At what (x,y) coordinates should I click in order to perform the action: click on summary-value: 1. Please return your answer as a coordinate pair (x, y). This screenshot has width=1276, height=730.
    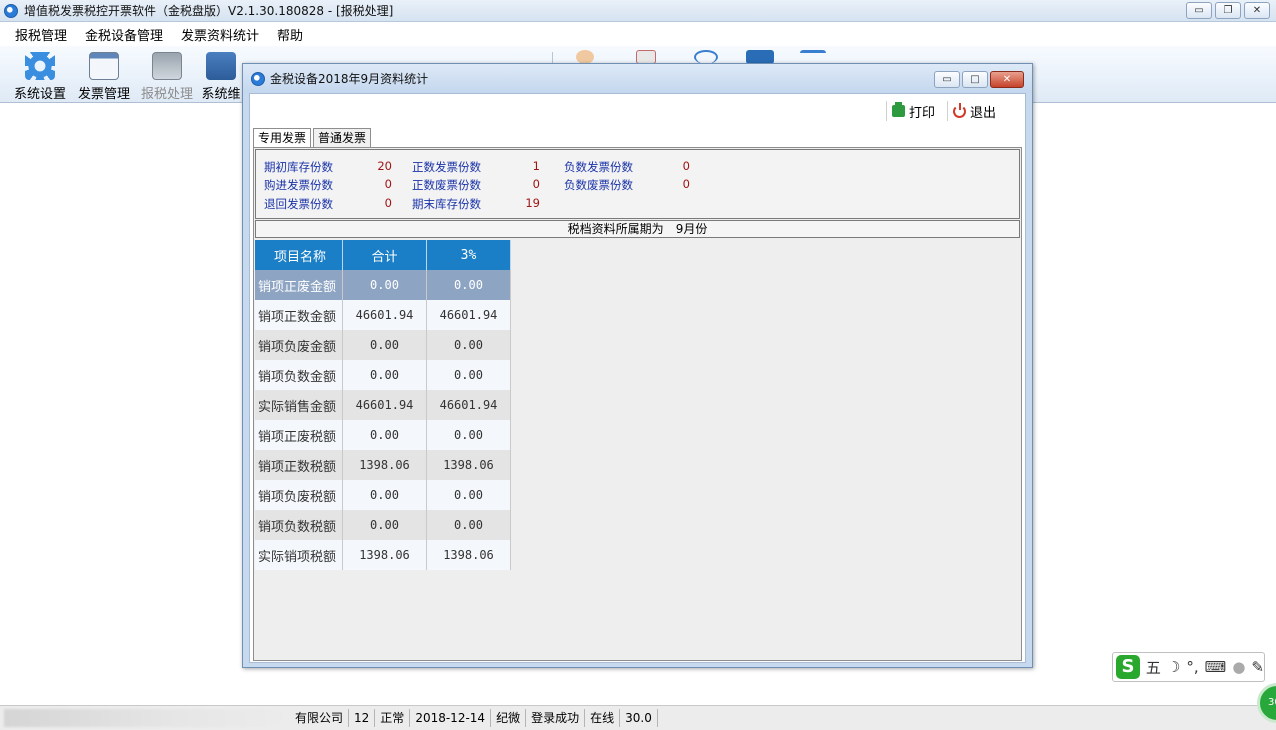
    Looking at the image, I should click on (536, 166).